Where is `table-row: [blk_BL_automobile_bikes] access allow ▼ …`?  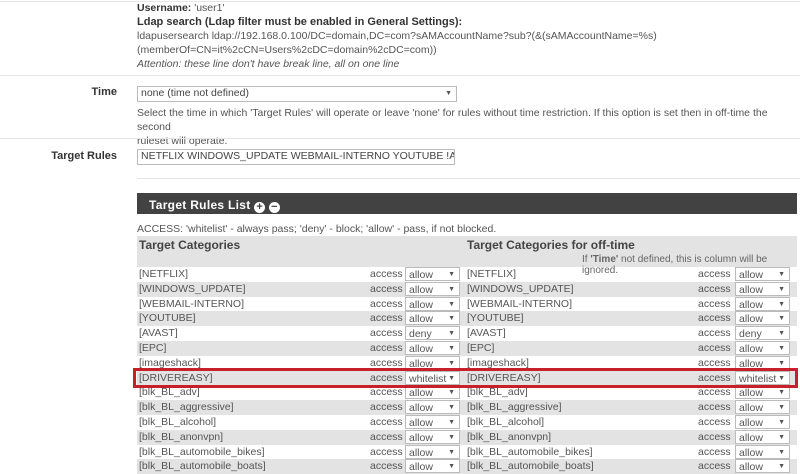 table-row: [blk_BL_automobile_bikes] access allow ▼ … is located at coordinates (467, 452).